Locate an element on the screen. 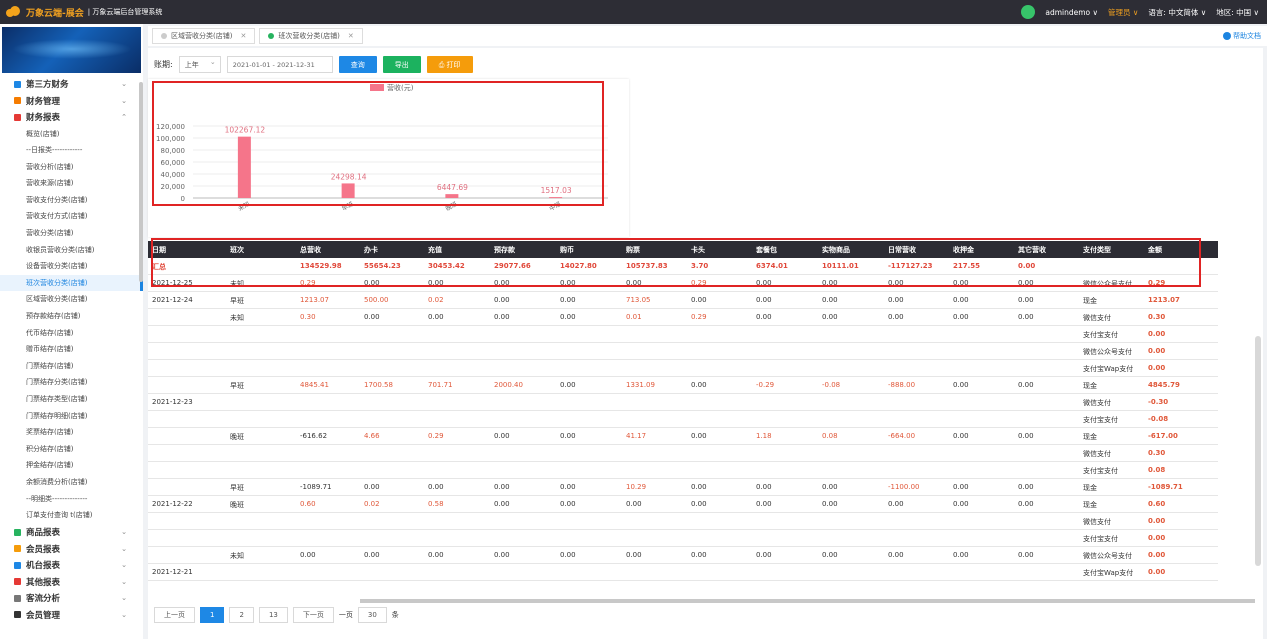  sidebar-subitem: 门票结存(店铺) is located at coordinates (71, 366).